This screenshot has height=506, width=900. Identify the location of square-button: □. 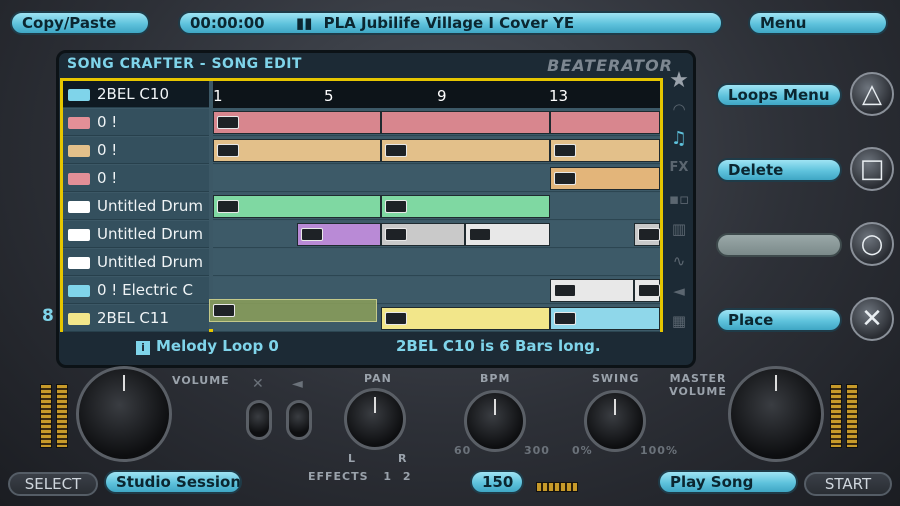
(872, 169).